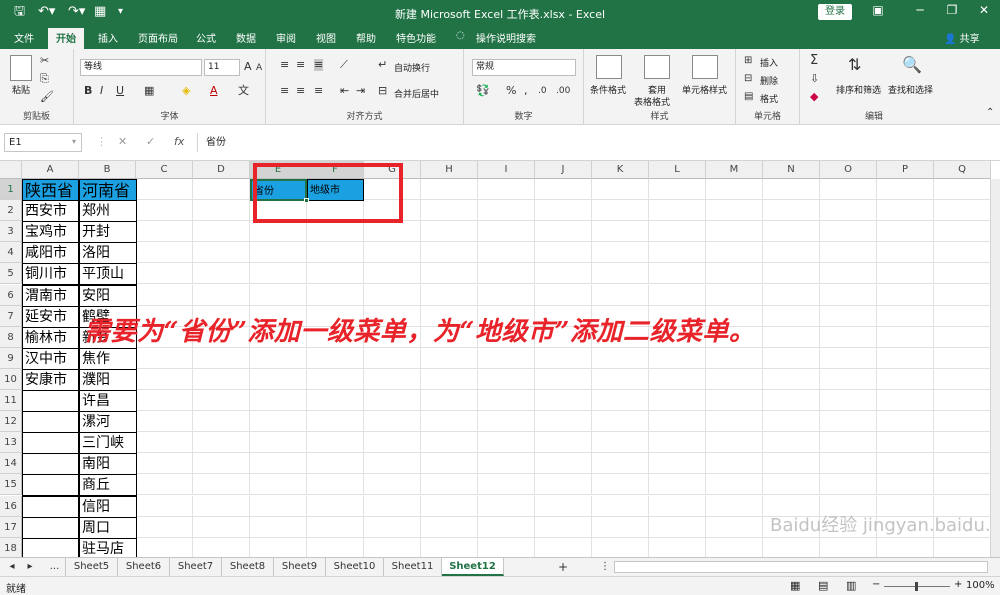 The height and width of the screenshot is (595, 1000). What do you see at coordinates (344, 91) in the screenshot?
I see `decrease-indent-icon: ⇤` at bounding box center [344, 91].